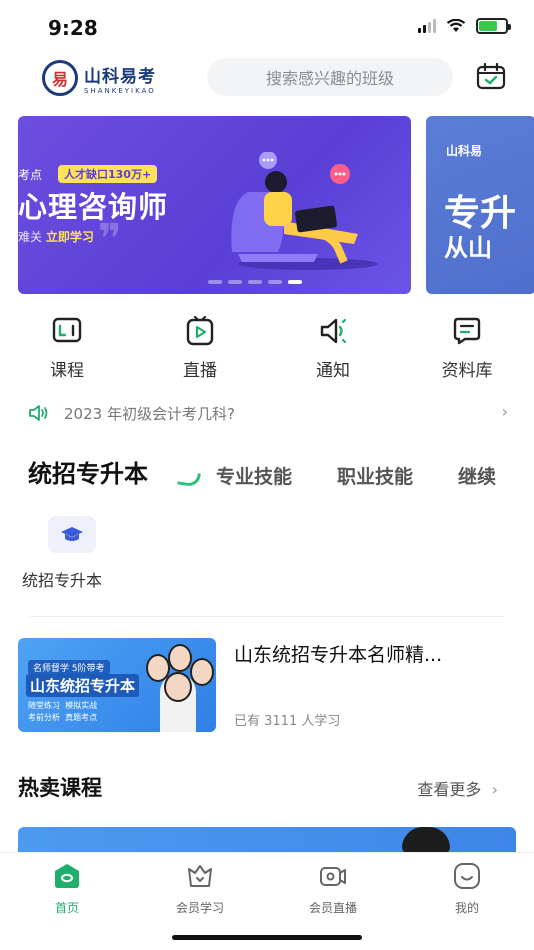 This screenshot has height=950, width=534. Describe the element at coordinates (88, 471) in the screenshot. I see `tab-tongzhao: 统招专升本` at that location.